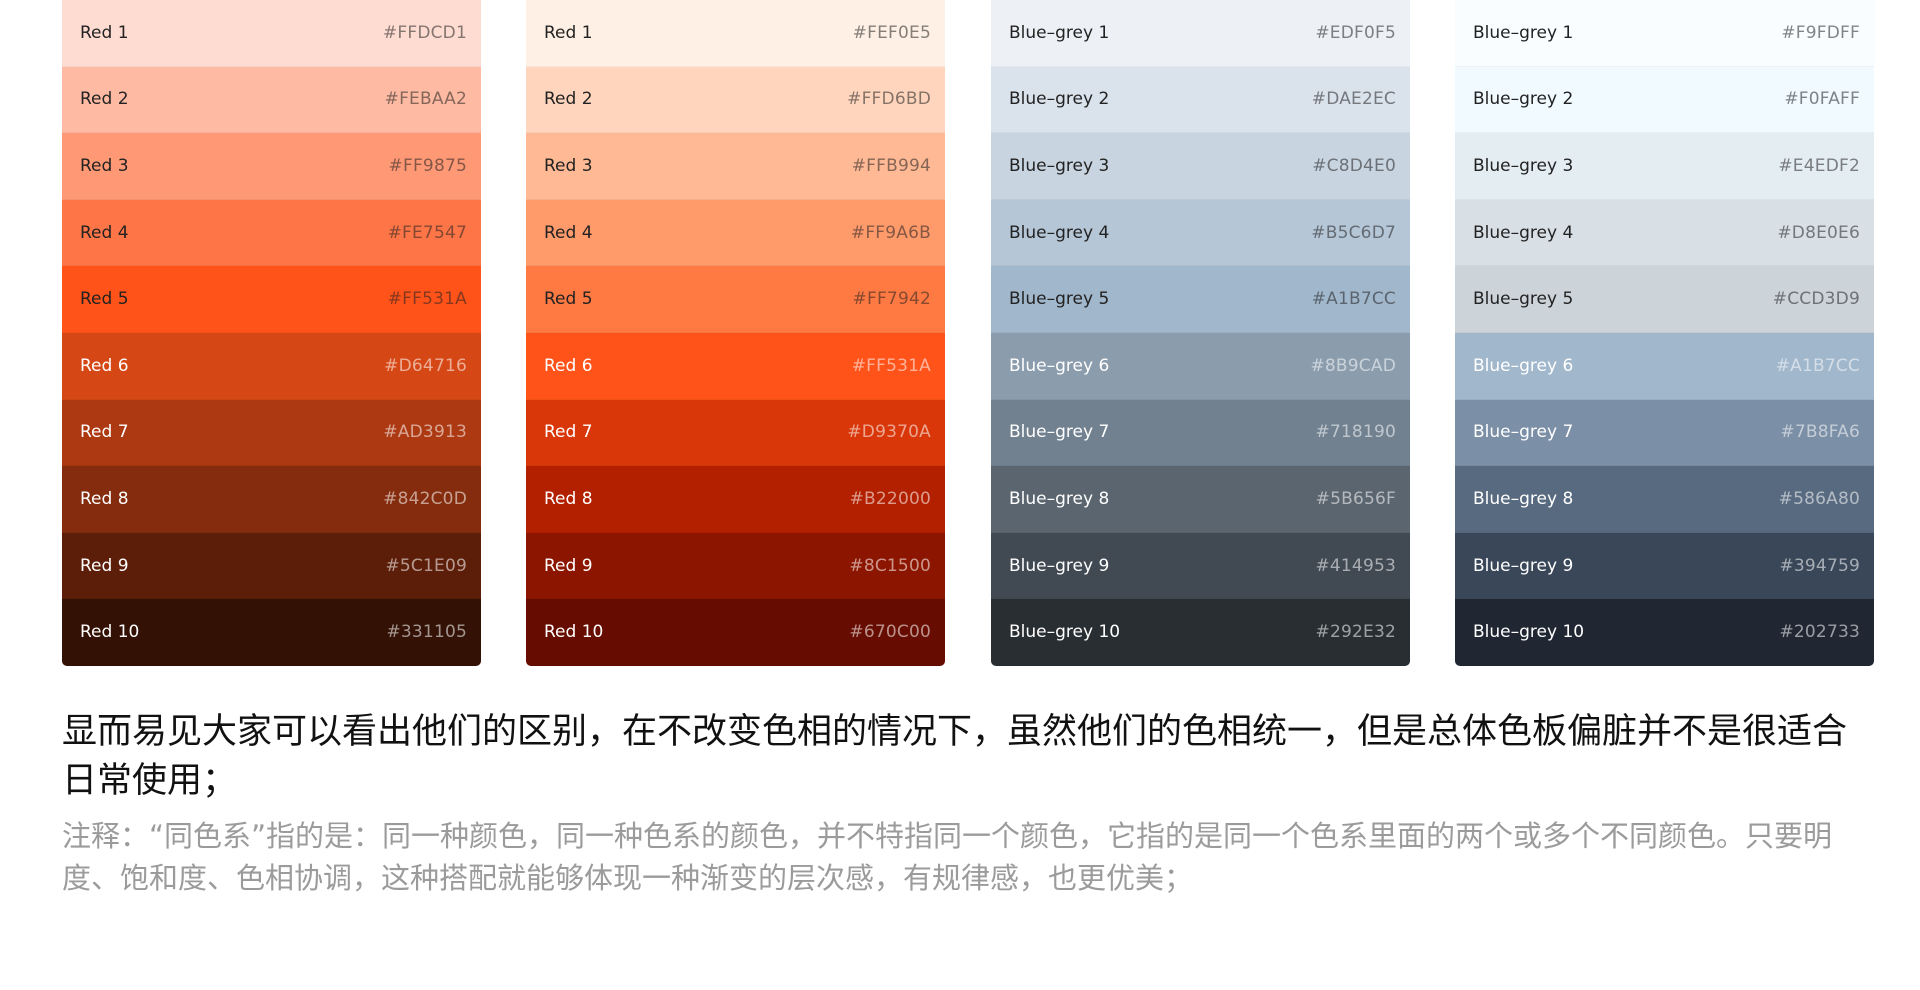 Image resolution: width=1920 pixels, height=990 pixels. Describe the element at coordinates (271, 499) in the screenshot. I see `color-swatch: Red 8 #842C0D` at that location.